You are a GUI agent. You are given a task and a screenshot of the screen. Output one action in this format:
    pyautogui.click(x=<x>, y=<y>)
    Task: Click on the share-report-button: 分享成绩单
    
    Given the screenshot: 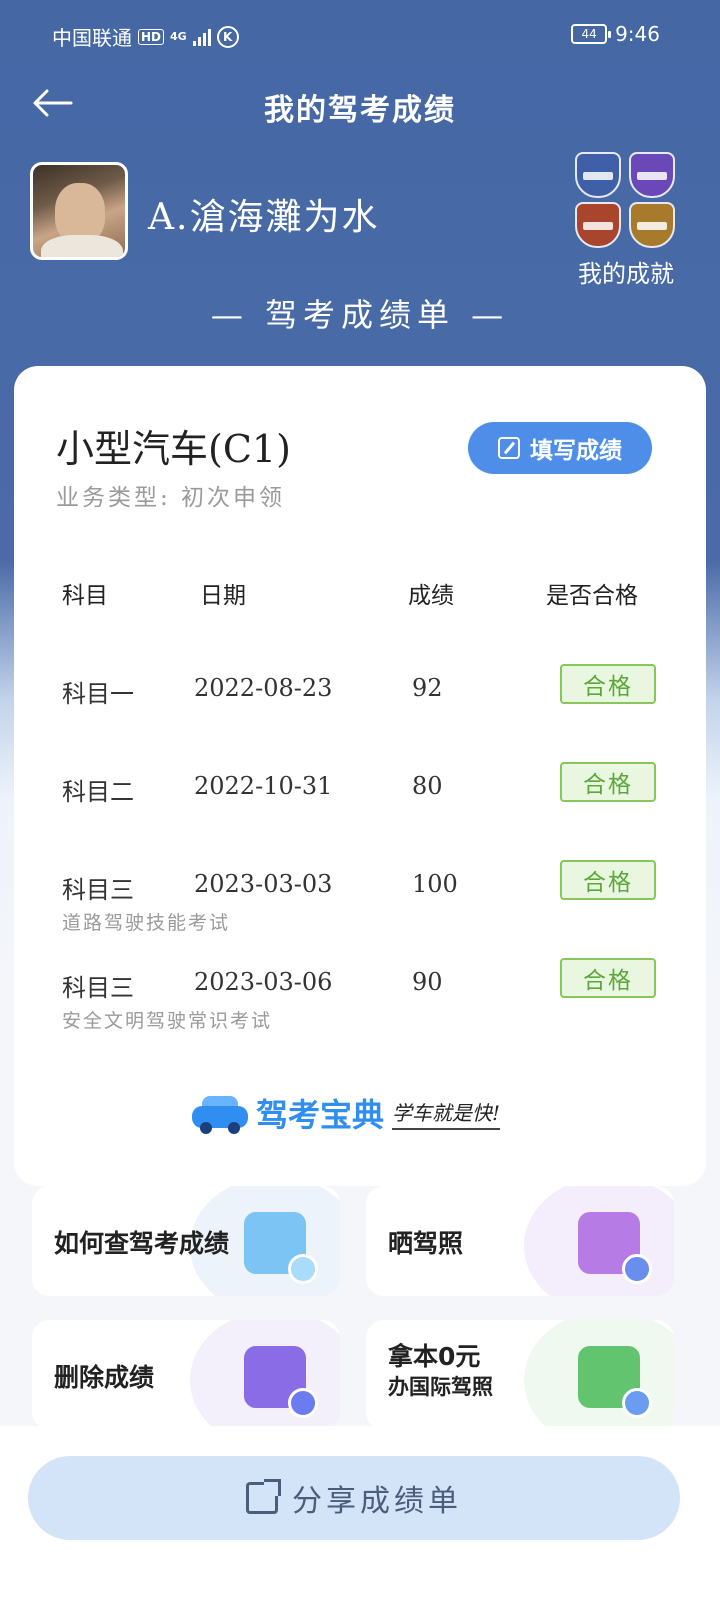 What is the action you would take?
    pyautogui.click(x=354, y=1498)
    